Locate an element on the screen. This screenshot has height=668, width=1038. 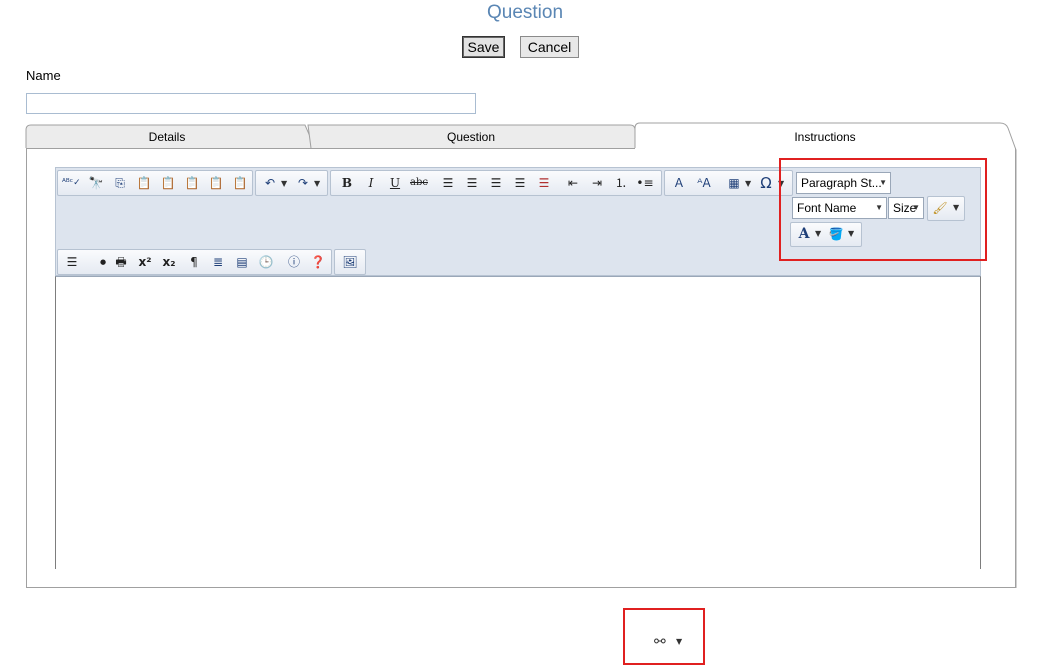
node-link-dropdown-arrow: ▼ is located at coordinates (679, 641).